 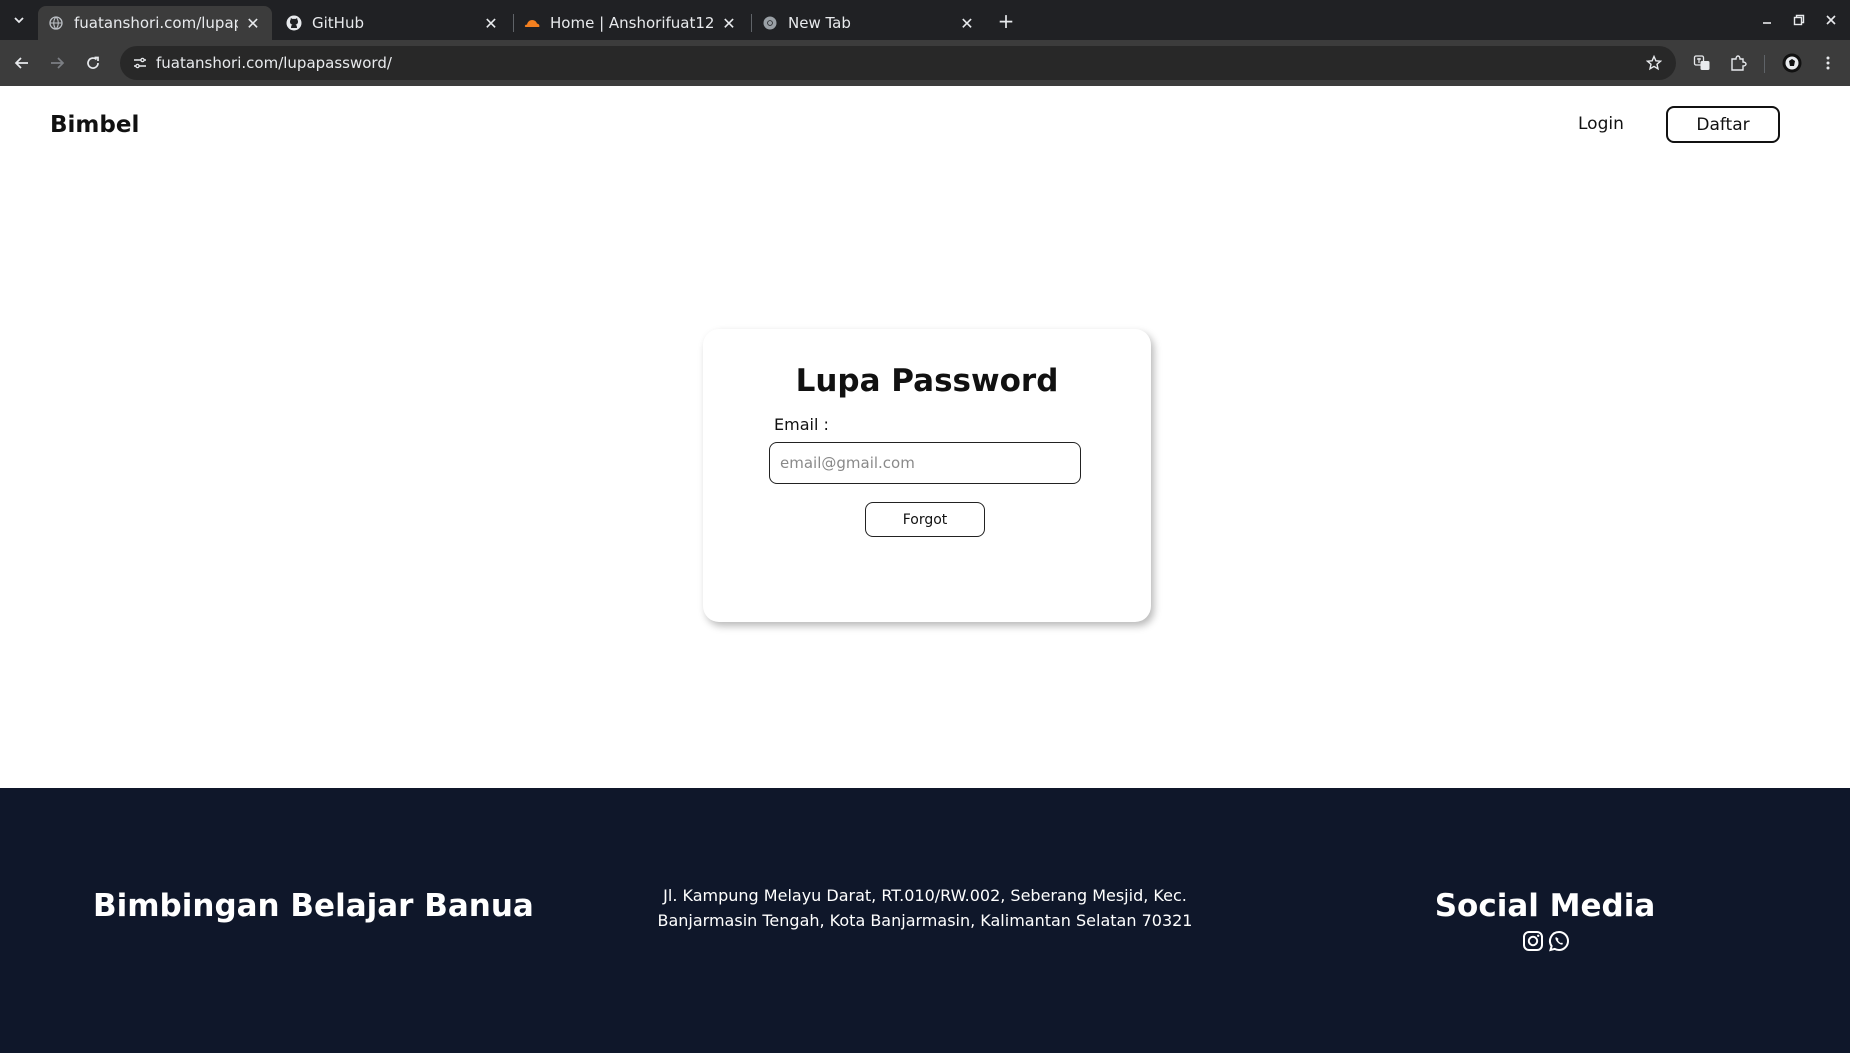 What do you see at coordinates (313, 906) in the screenshot?
I see `footer-brand: Bimbingan Belajar Banua` at bounding box center [313, 906].